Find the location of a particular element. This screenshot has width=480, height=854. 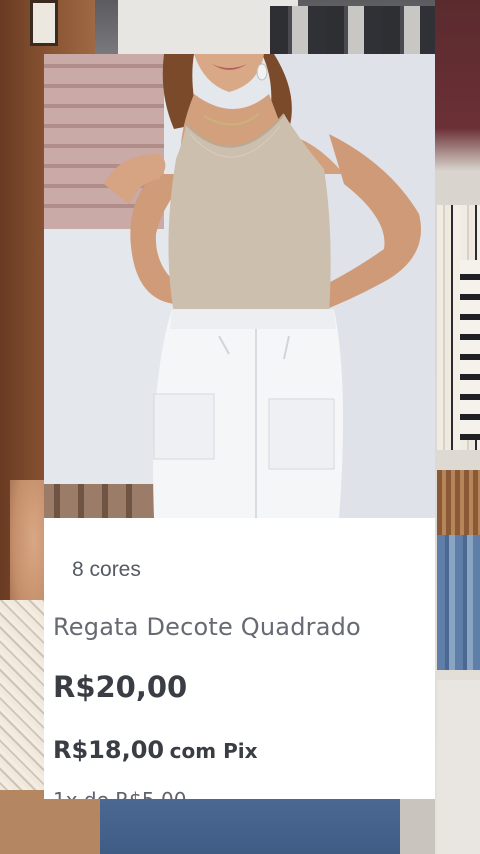

background-person-jeans is located at coordinates (250, 822).